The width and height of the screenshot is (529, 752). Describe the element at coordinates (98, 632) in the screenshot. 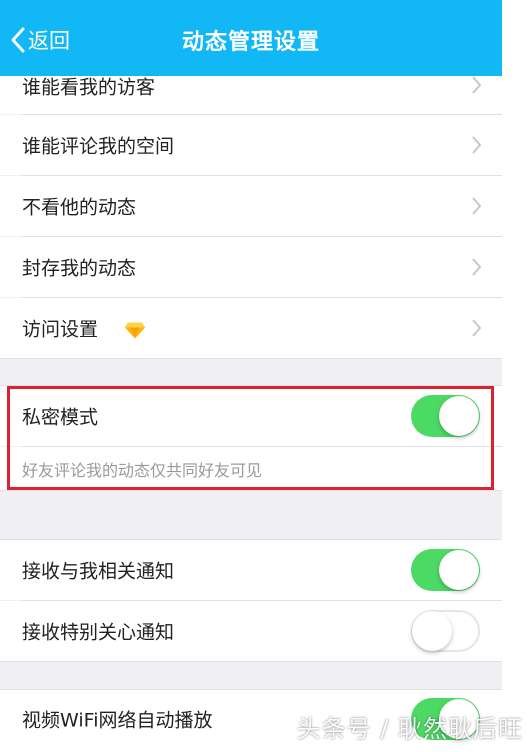

I see `notify-special-care-label: 接收特别关心通知` at that location.